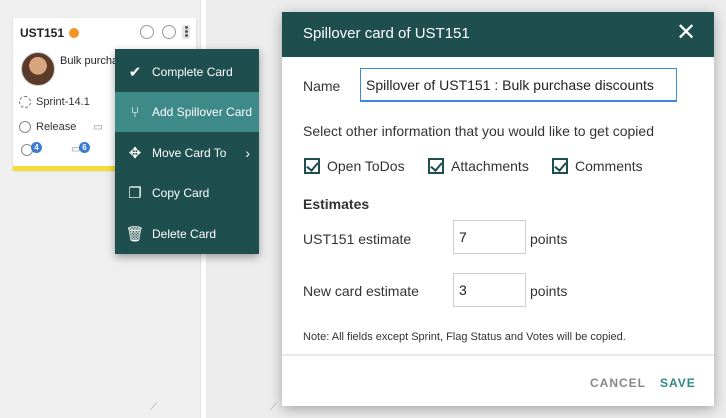 Image resolution: width=726 pixels, height=418 pixels. What do you see at coordinates (247, 153) in the screenshot?
I see `chevron-right-icon: ›` at bounding box center [247, 153].